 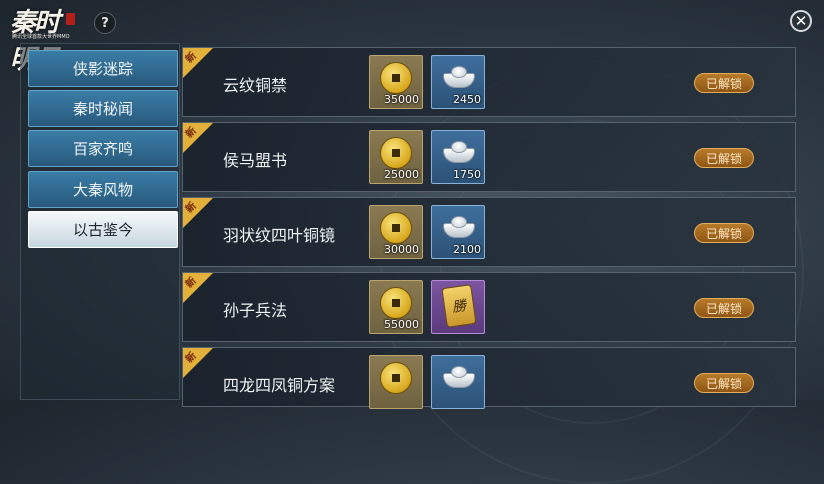 What do you see at coordinates (103, 229) in the screenshot?
I see `tab-yigu-jianjin: 以古鉴今` at bounding box center [103, 229].